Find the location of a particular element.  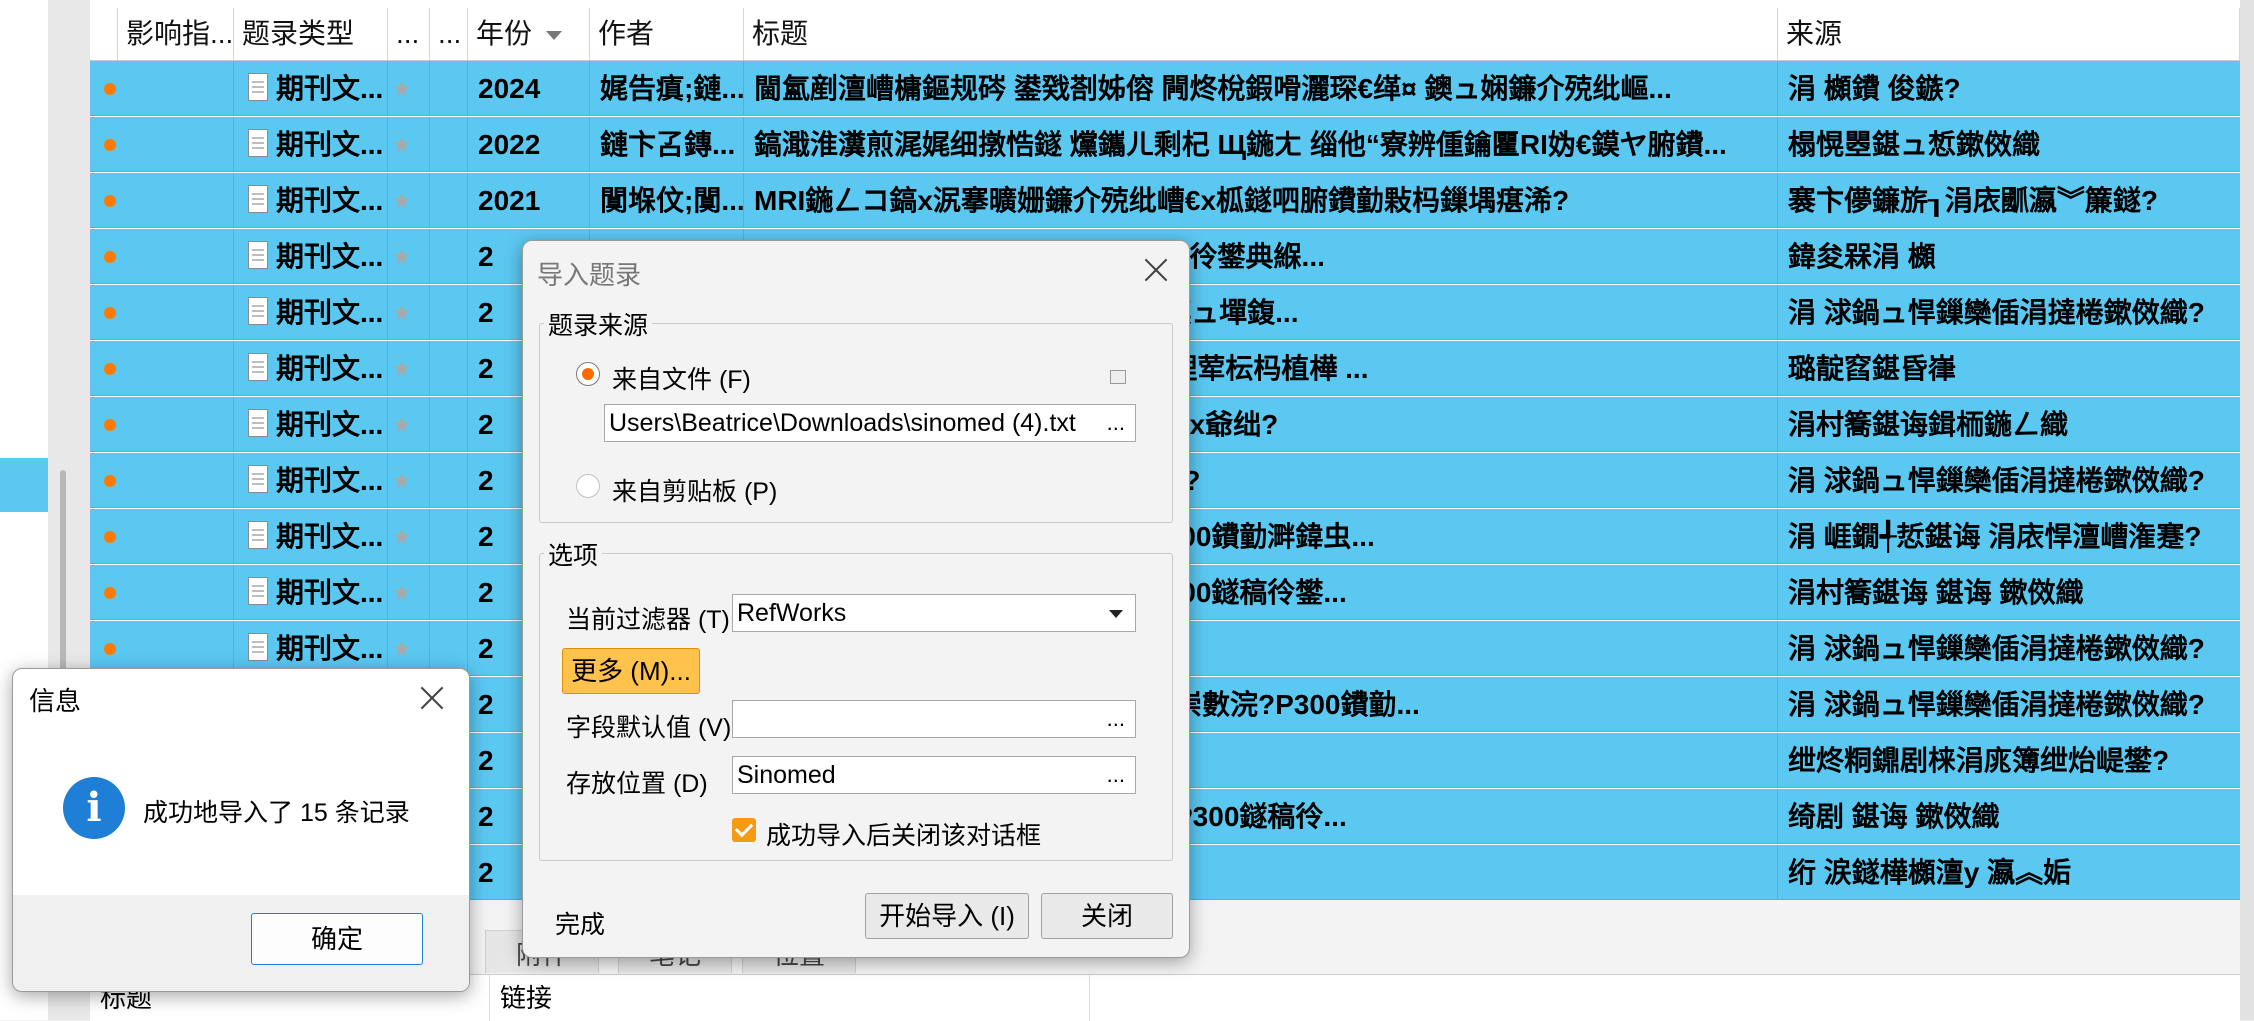

cell-source: 榻愰瞾鍖ュ惁鏉傚織 is located at coordinates (1914, 144).